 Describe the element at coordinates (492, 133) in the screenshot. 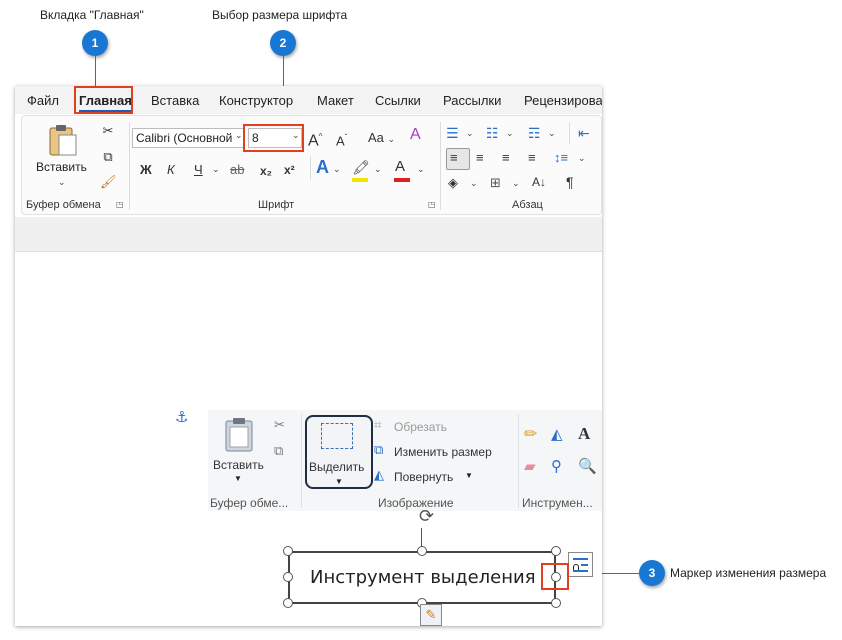

I see `numbering-icon: ☷` at that location.